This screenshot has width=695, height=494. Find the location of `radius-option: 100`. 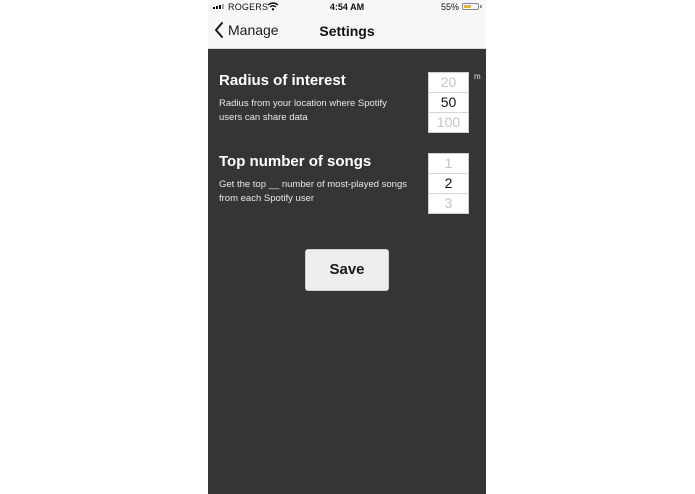

radius-option: 100 is located at coordinates (448, 122).